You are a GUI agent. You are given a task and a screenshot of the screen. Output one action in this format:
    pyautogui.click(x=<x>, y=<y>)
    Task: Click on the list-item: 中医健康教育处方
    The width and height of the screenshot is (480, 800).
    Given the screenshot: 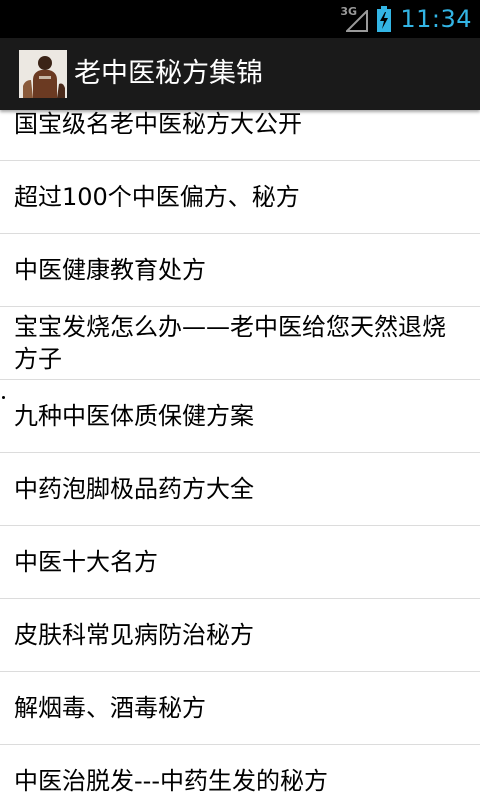 What is the action you would take?
    pyautogui.click(x=240, y=270)
    